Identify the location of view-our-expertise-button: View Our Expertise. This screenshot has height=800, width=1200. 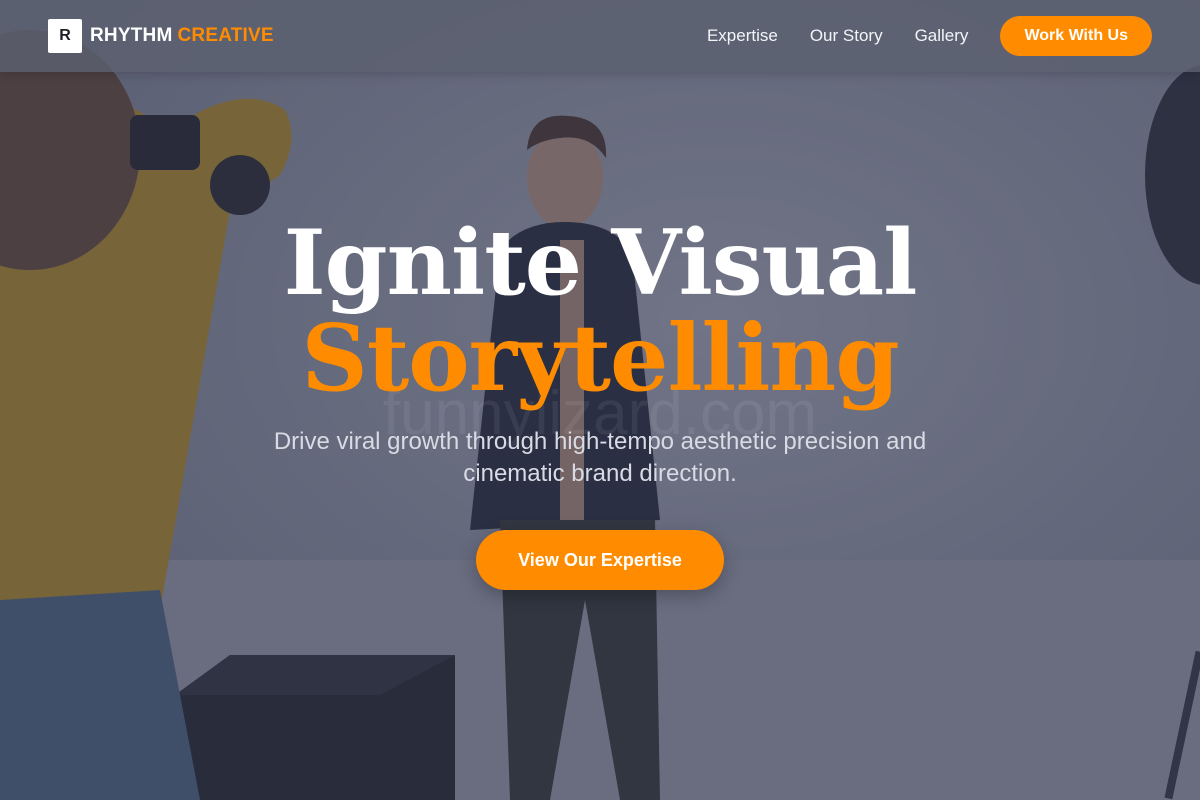
(600, 560).